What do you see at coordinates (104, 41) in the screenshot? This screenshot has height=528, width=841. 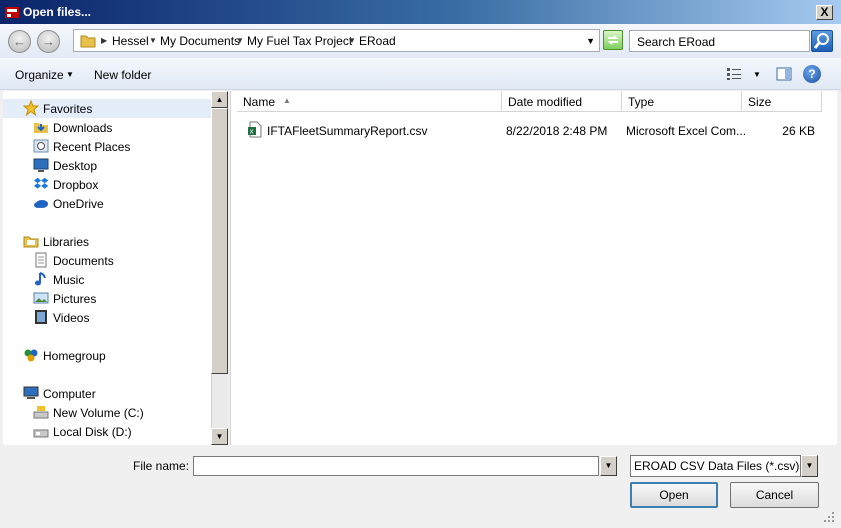 I see `chevron-right-icon: ▶` at bounding box center [104, 41].